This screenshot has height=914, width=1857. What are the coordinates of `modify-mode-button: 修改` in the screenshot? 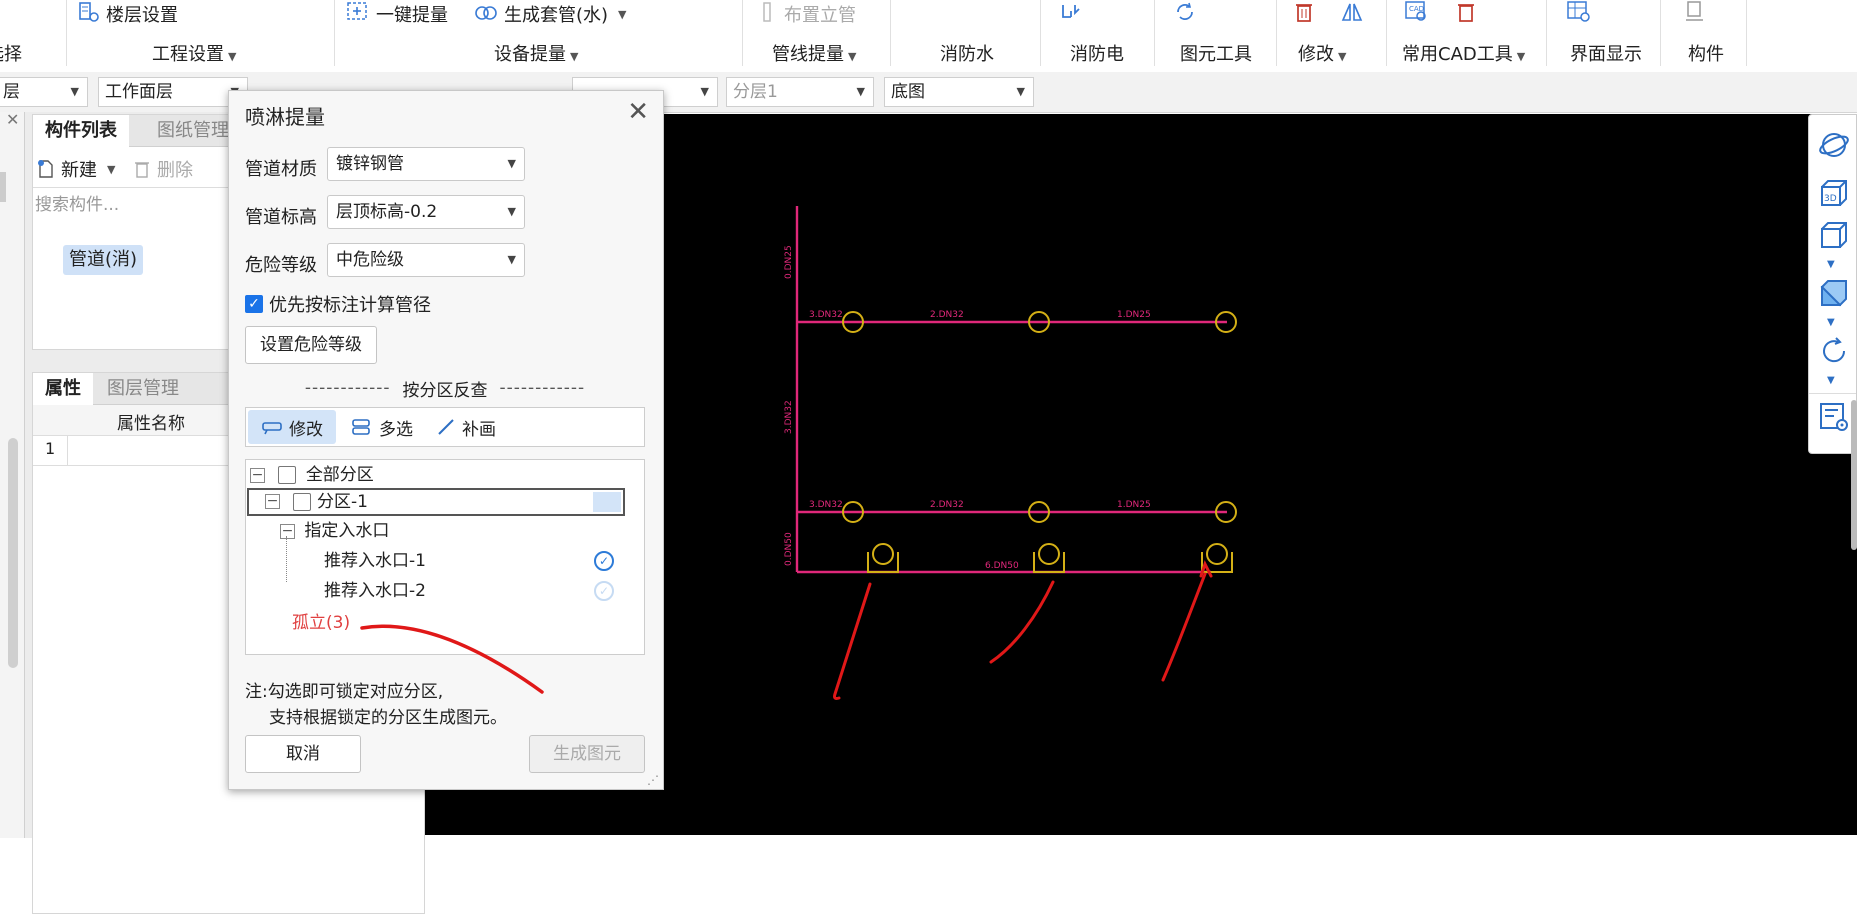 It's located at (292, 427).